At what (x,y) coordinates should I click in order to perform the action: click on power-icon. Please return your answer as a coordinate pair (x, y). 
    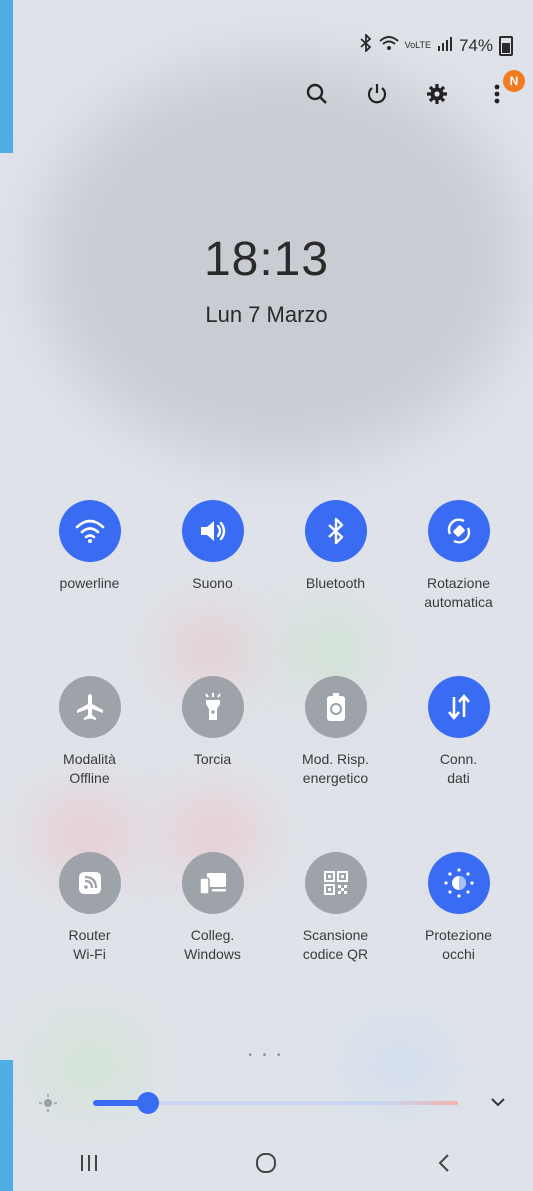
    Looking at the image, I should click on (377, 94).